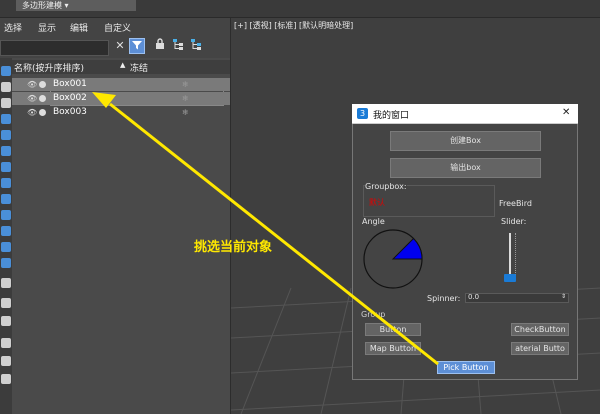 Image resolution: width=600 pixels, height=414 pixels. I want to click on annotation-text: 挑选当前对象, so click(233, 247).